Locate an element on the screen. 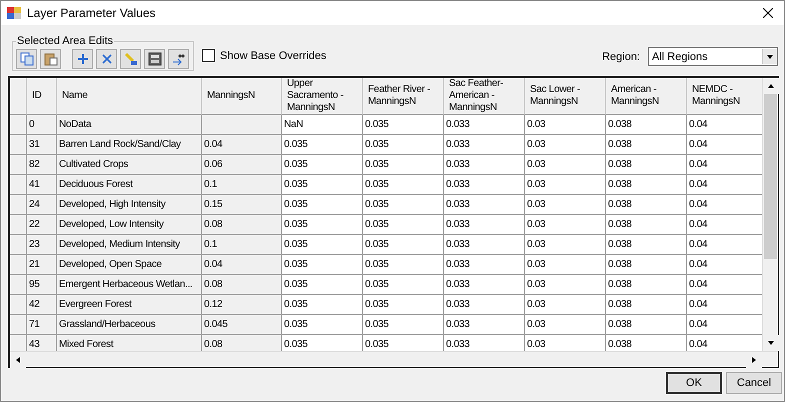  copy-icon is located at coordinates (27, 59).